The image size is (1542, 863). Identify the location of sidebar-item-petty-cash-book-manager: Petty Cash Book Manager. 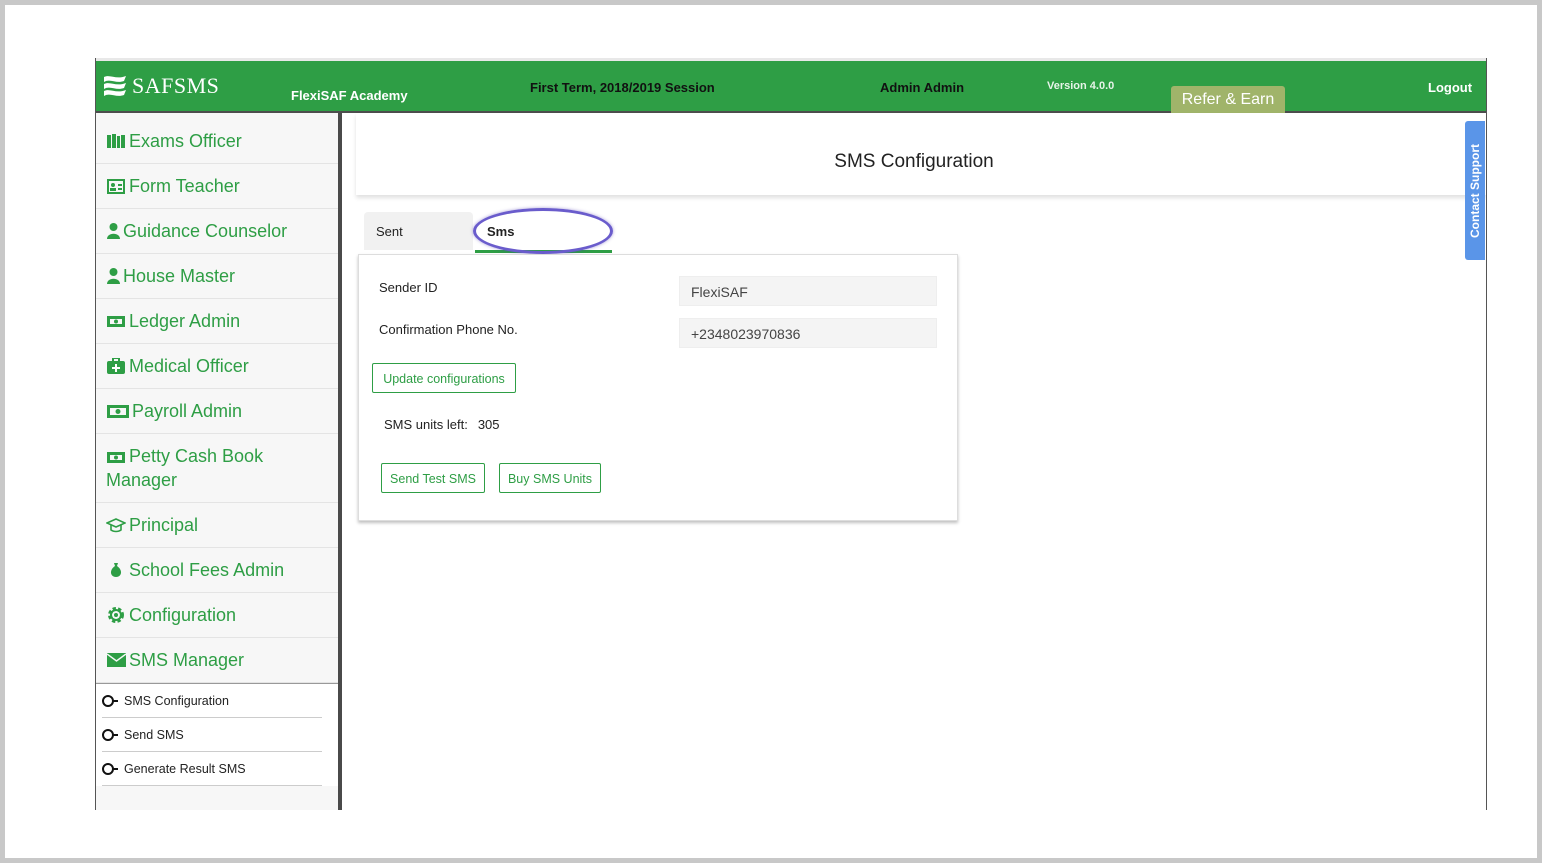
(217, 468).